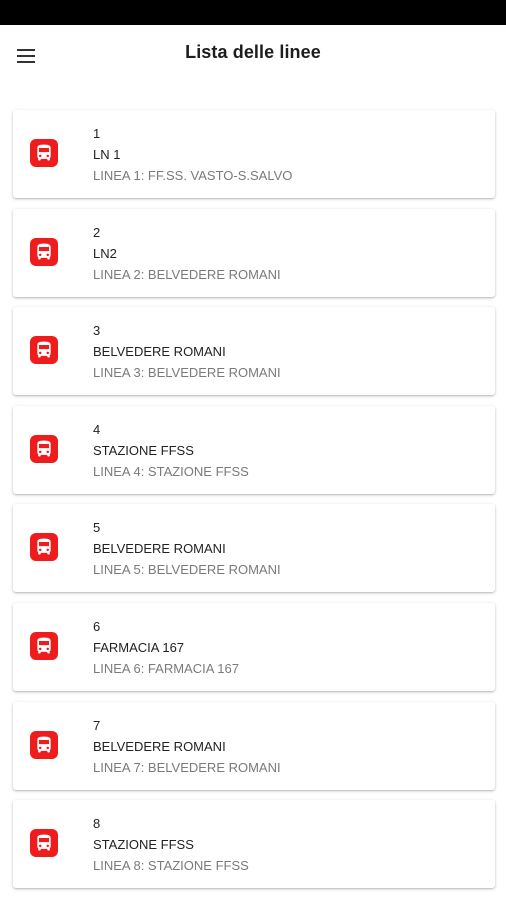 This screenshot has height=900, width=506. Describe the element at coordinates (107, 154) in the screenshot. I see `line-name: LN 1` at that location.